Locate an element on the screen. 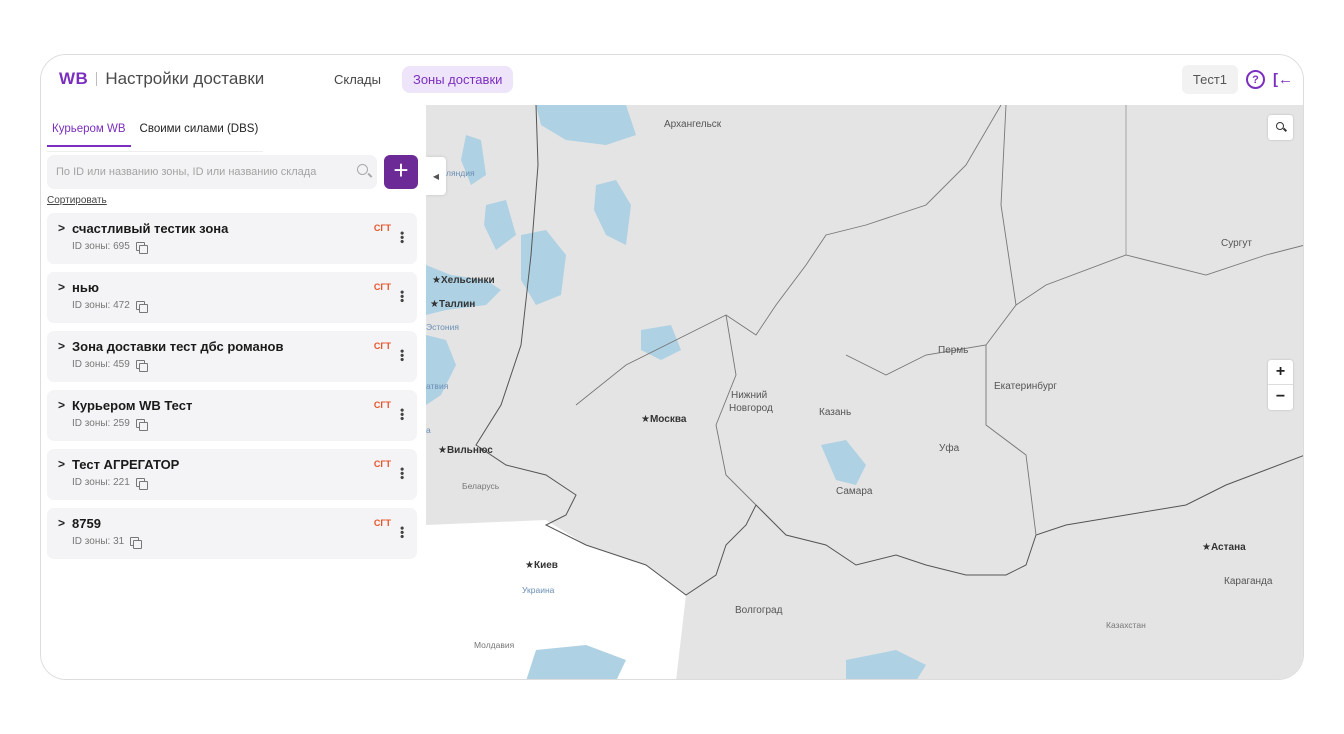 This screenshot has width=1344, height=734. wb-logo: WB is located at coordinates (73, 79).